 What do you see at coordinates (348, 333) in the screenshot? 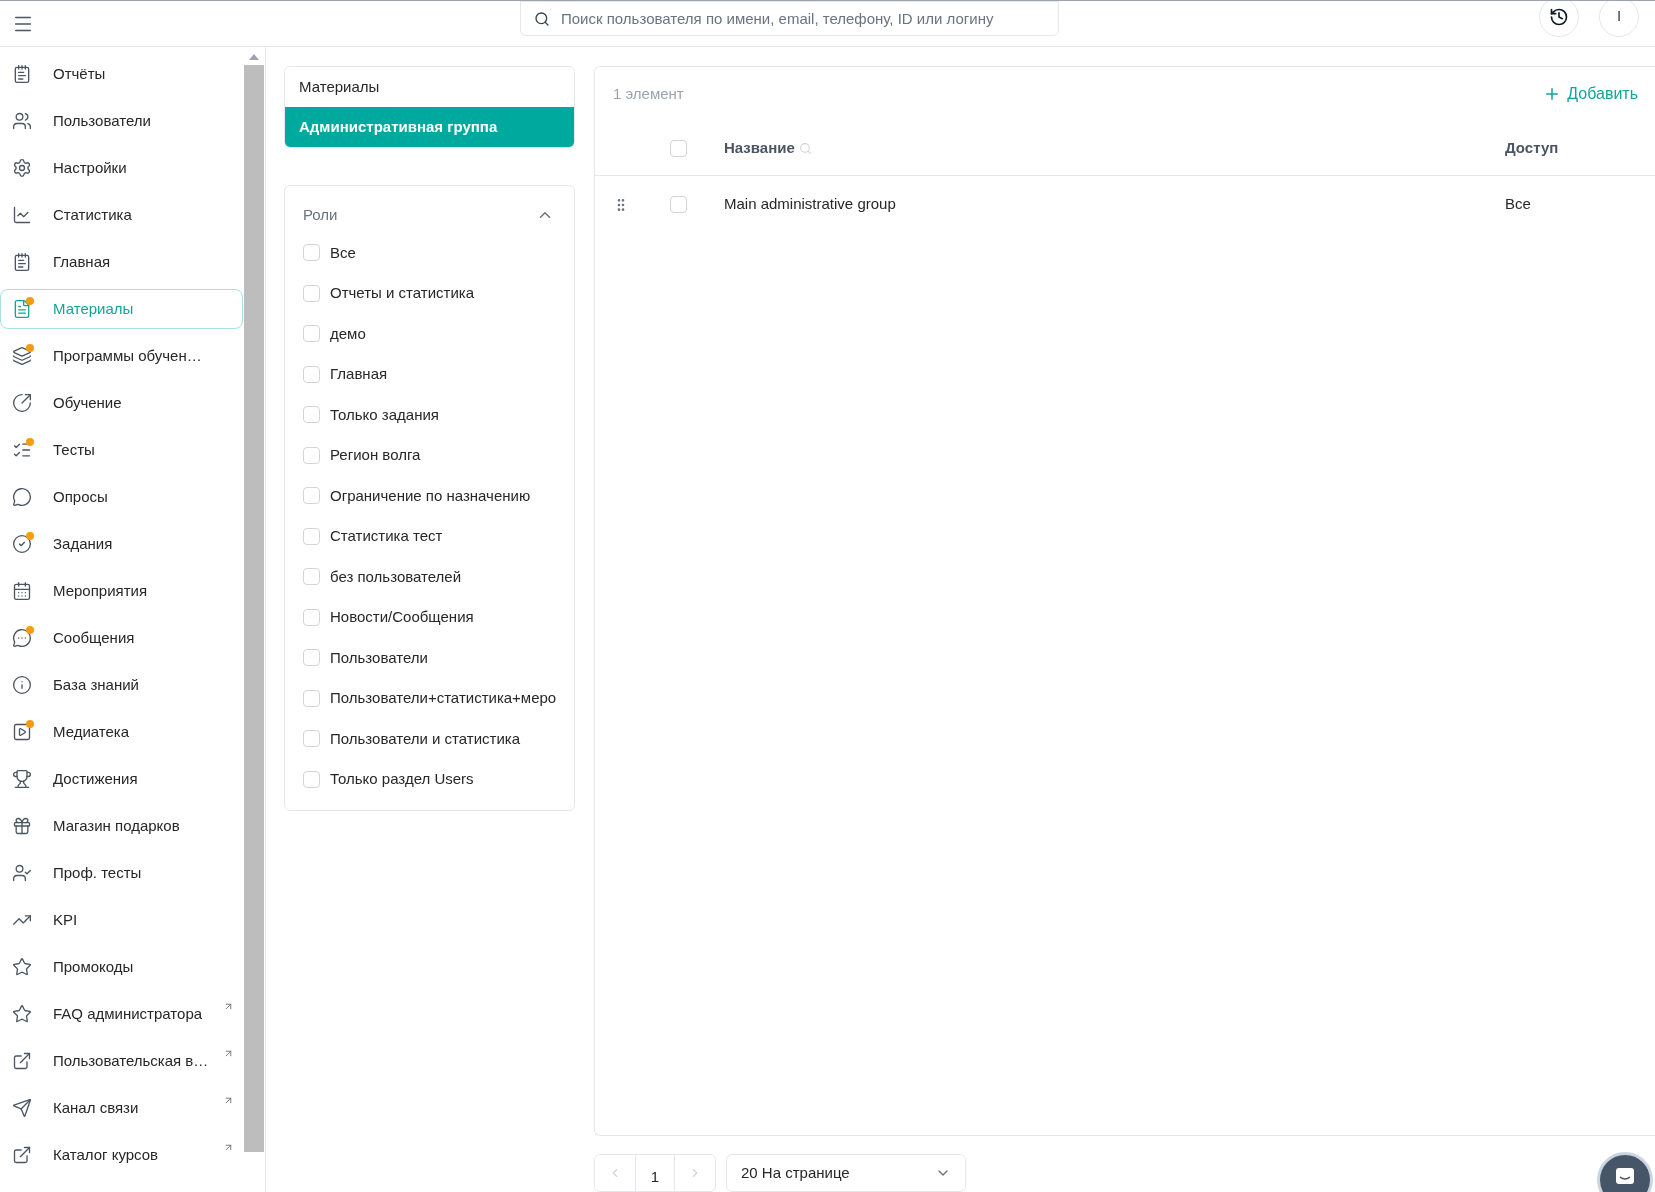
I see `role-label: демо` at bounding box center [348, 333].